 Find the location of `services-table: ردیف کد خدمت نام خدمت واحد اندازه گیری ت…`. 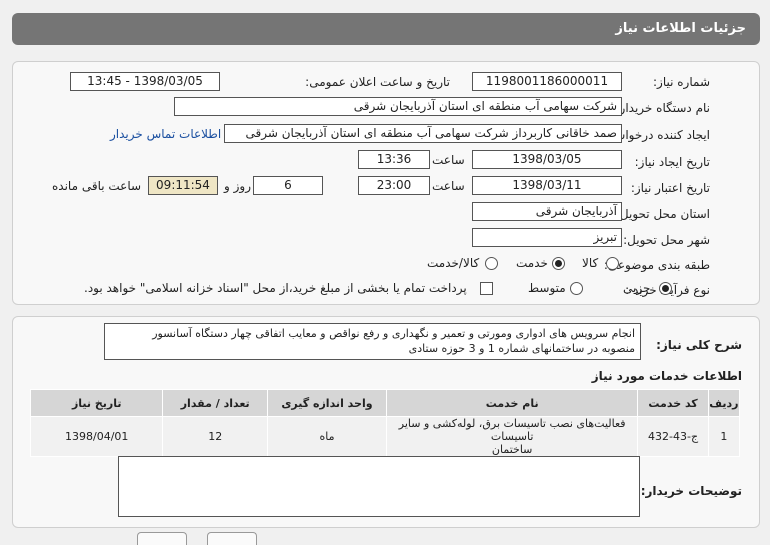

services-table: ردیف کد خدمت نام خدمت واحد اندازه گیری ت… is located at coordinates (385, 423).